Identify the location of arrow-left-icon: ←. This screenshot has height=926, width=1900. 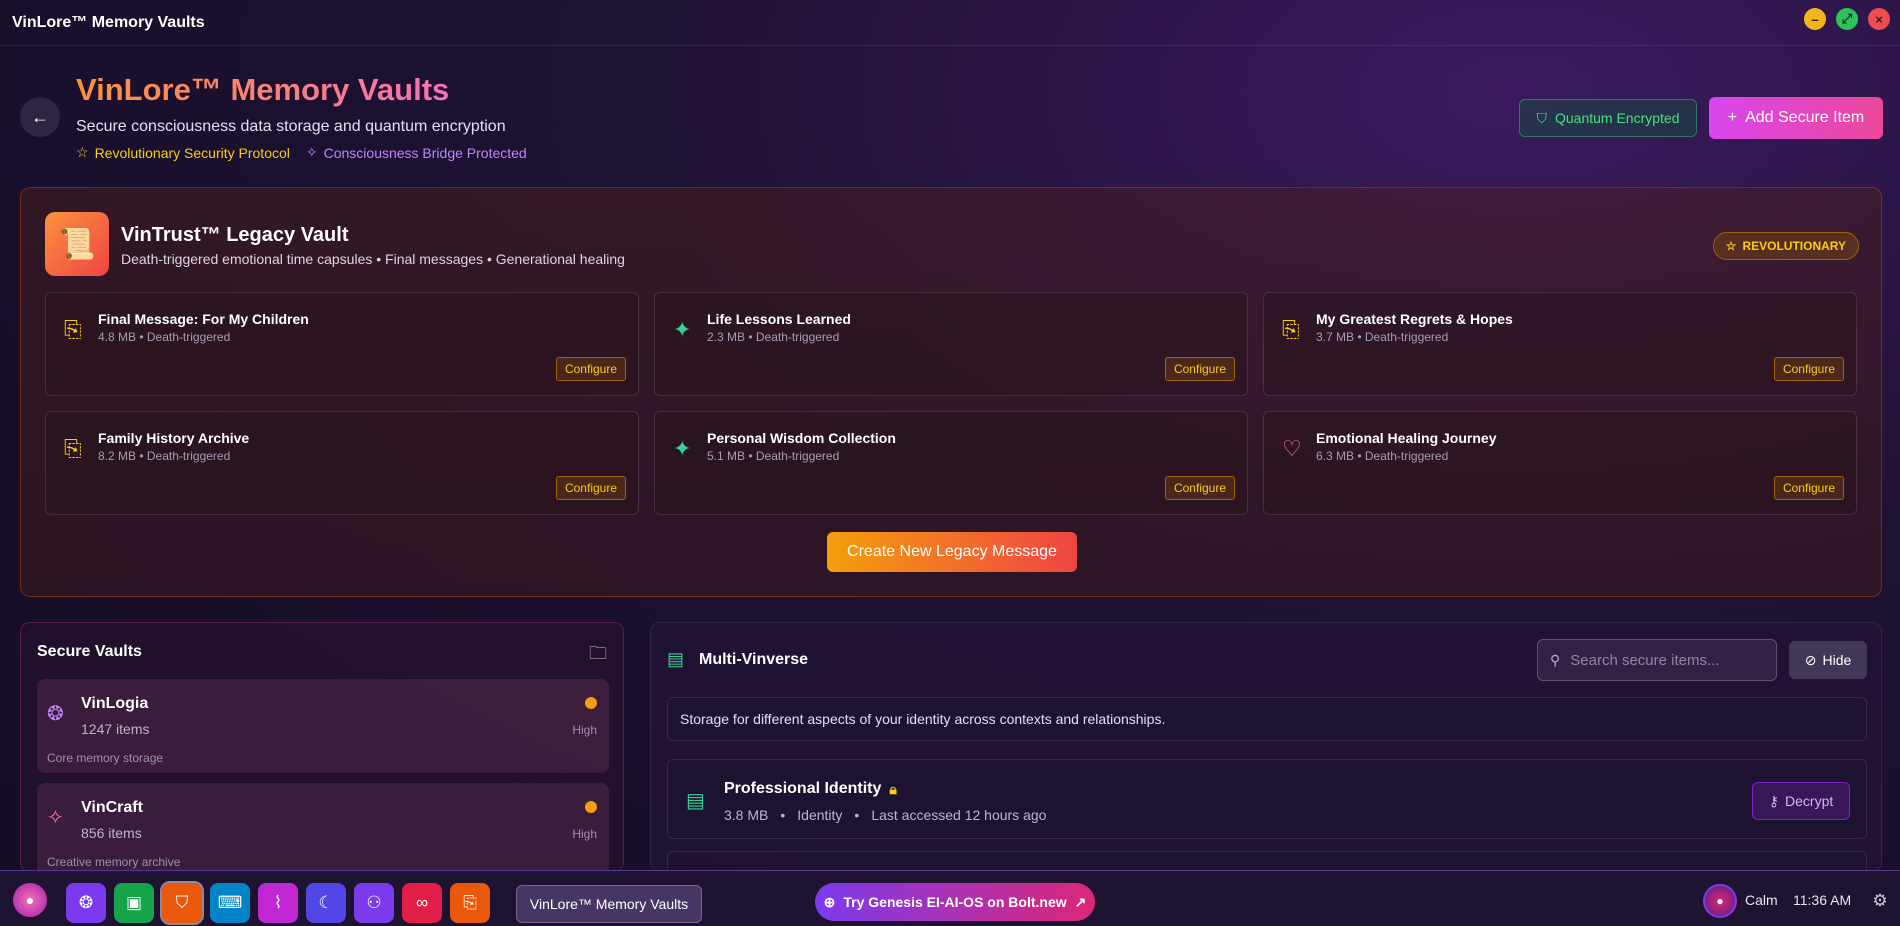
(40, 116).